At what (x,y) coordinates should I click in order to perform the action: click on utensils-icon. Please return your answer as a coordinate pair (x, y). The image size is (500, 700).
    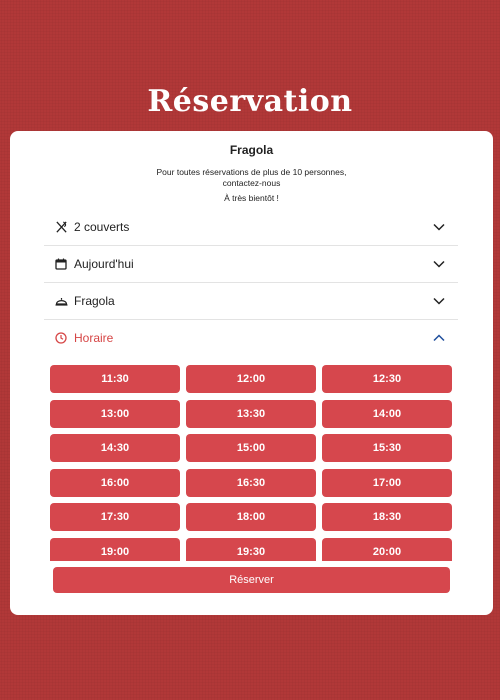
    Looking at the image, I should click on (61, 227).